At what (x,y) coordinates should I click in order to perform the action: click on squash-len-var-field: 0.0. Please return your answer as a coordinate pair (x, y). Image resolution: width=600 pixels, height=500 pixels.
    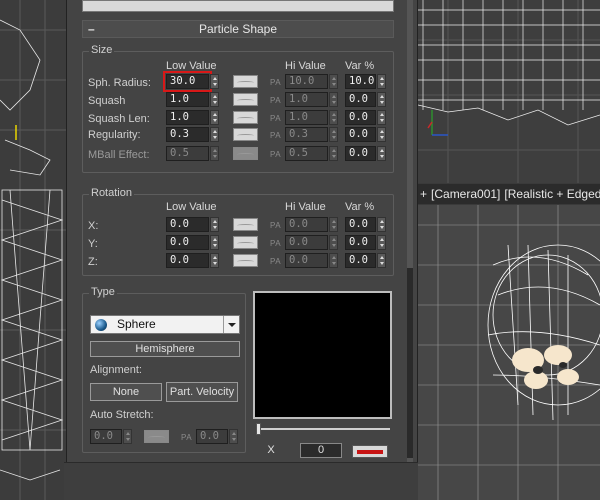
    Looking at the image, I should click on (360, 117).